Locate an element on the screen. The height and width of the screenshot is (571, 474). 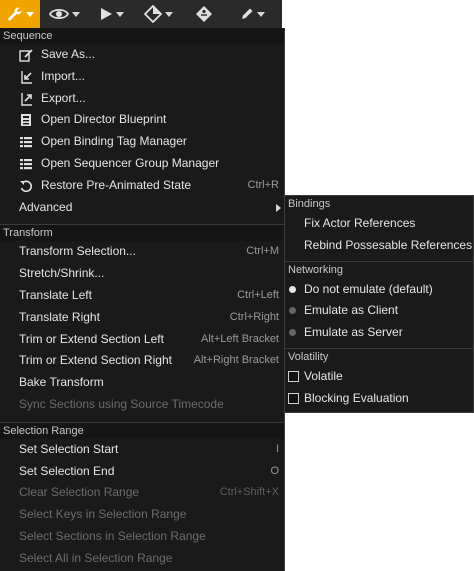
menu-item-shortcut: Ctrl+Shift+X is located at coordinates (249, 492).